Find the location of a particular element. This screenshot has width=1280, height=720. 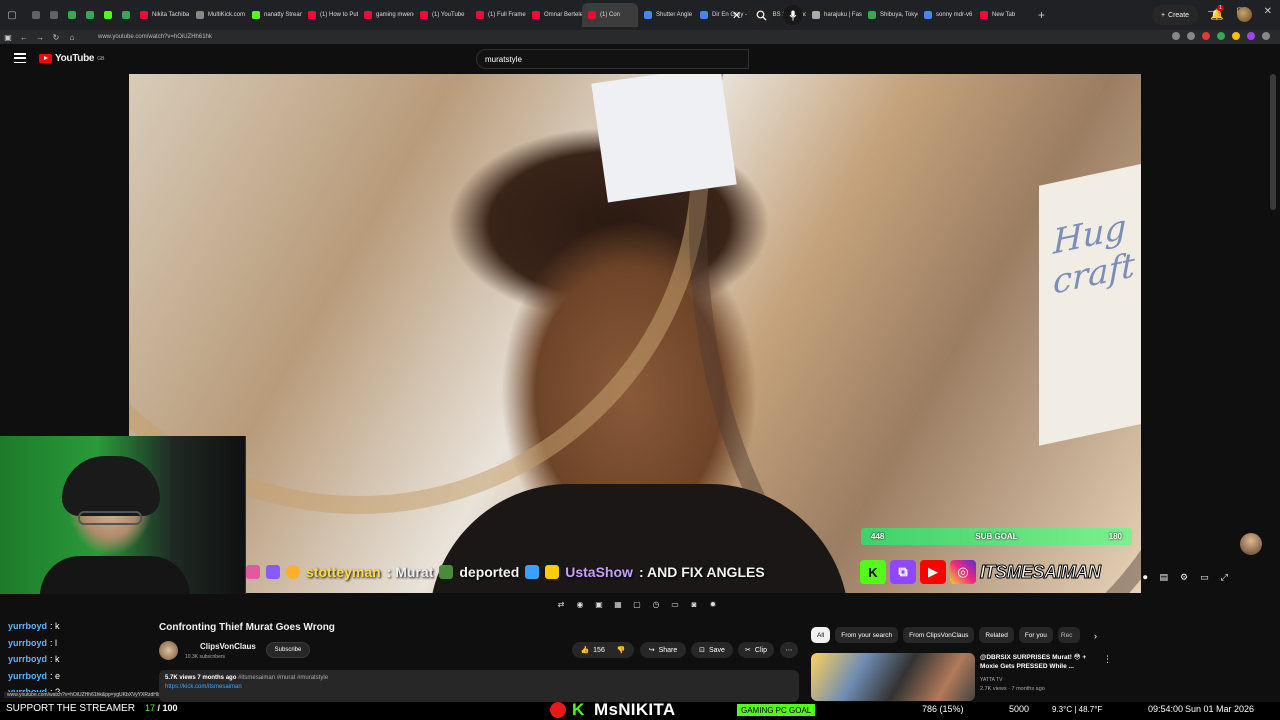

goal-target: 5000 is located at coordinates (1019, 709).